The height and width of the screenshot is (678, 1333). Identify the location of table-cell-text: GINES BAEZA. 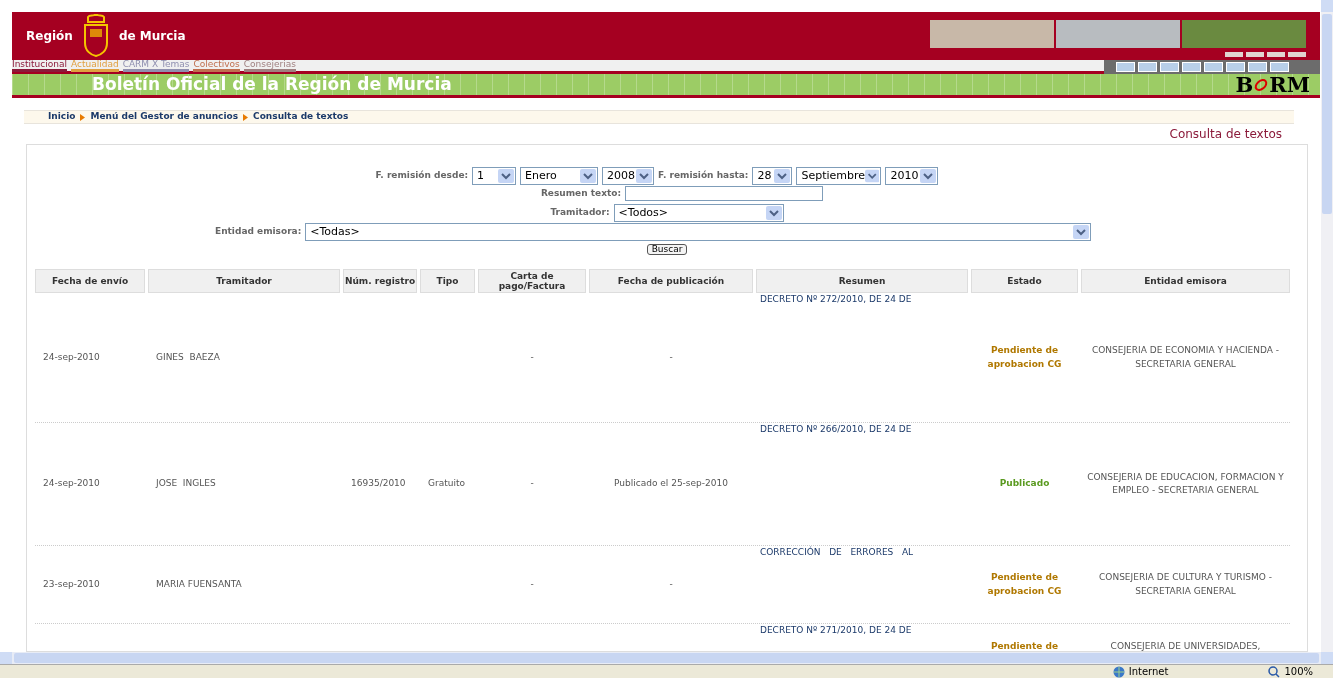
(188, 357).